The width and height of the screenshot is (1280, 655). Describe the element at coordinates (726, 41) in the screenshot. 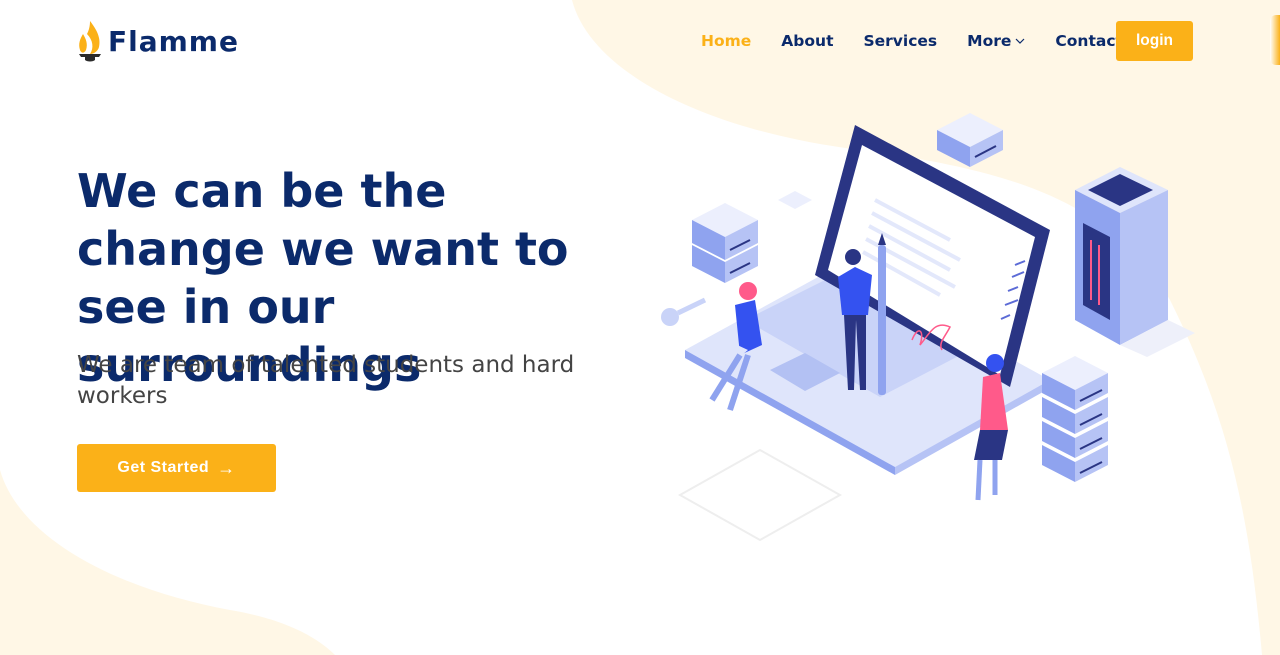

I see `nav-item-home: Home` at that location.